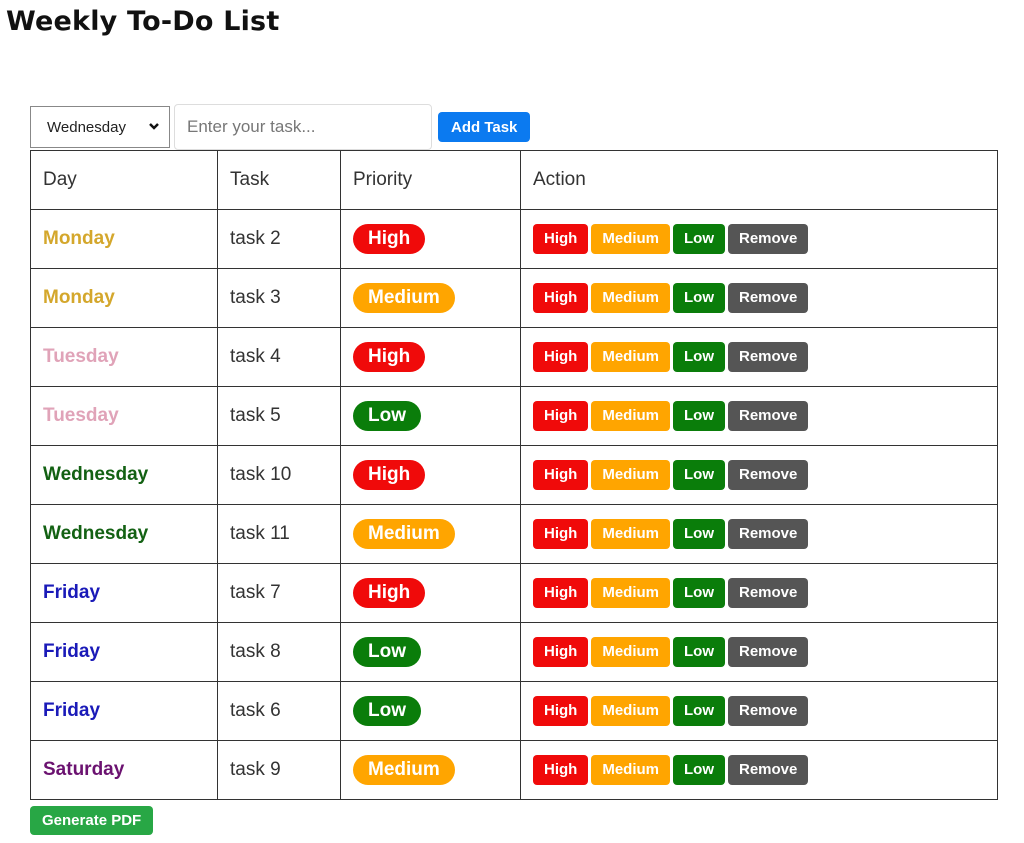 This screenshot has width=1024, height=843. What do you see at coordinates (279, 534) in the screenshot?
I see `row-task: task 11` at bounding box center [279, 534].